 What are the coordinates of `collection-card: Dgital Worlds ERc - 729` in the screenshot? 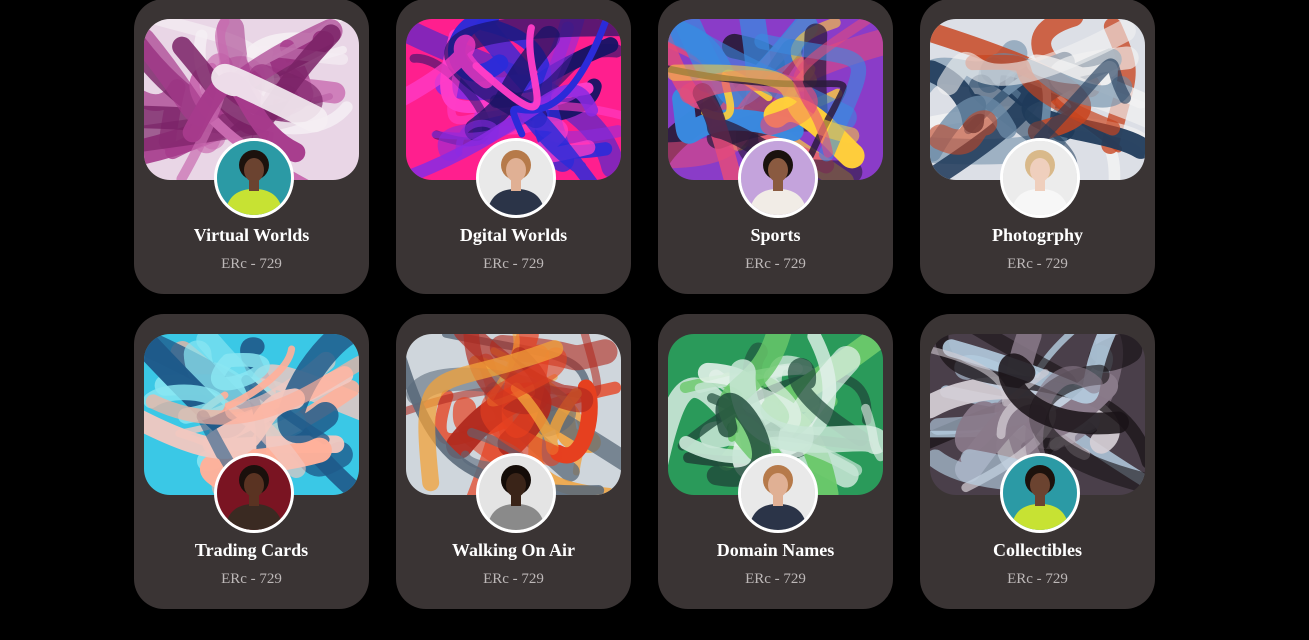 It's located at (513, 147).